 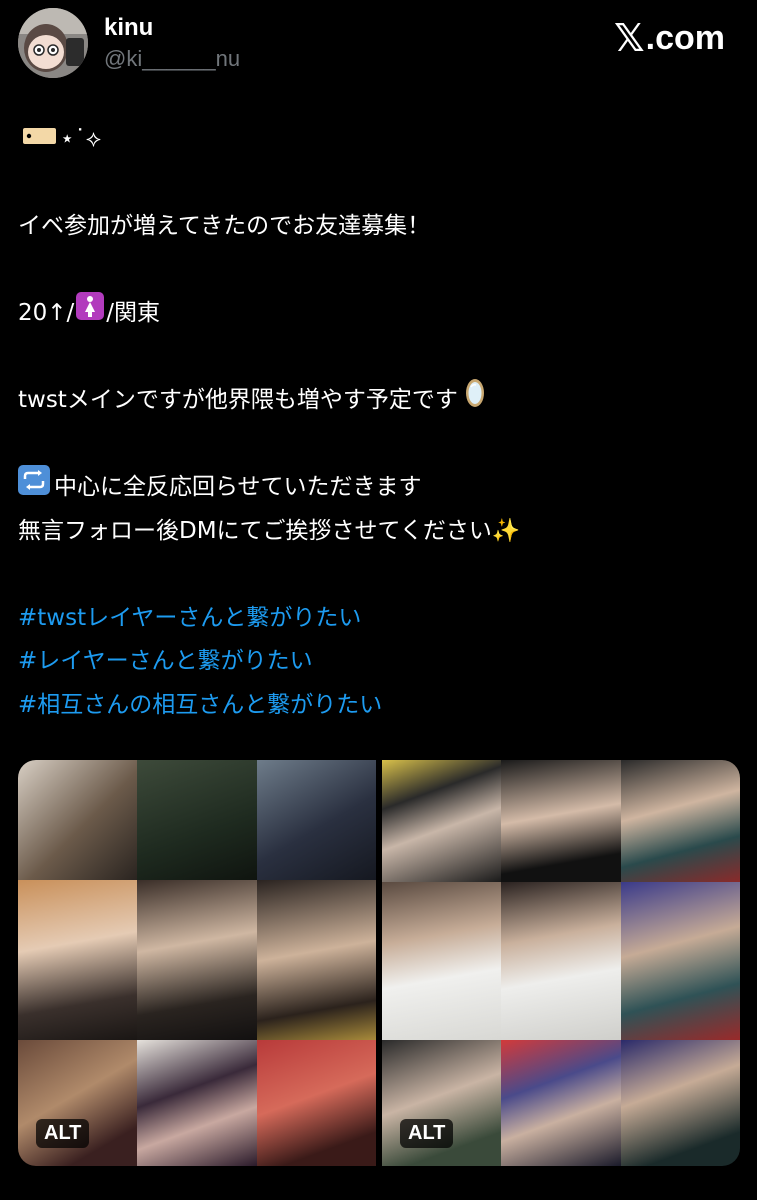 I want to click on user-handle: @ki______nu, so click(x=172, y=59).